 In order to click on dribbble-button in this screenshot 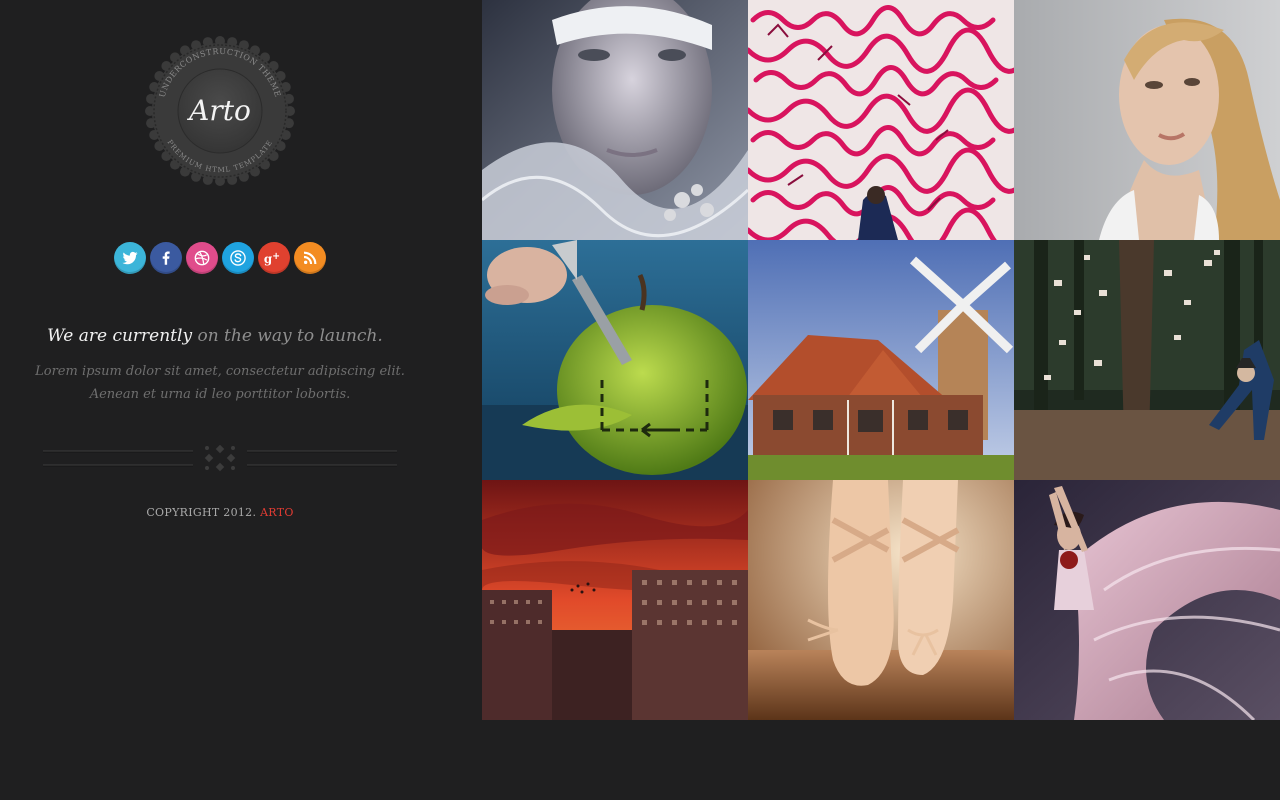, I will do `click(202, 258)`.